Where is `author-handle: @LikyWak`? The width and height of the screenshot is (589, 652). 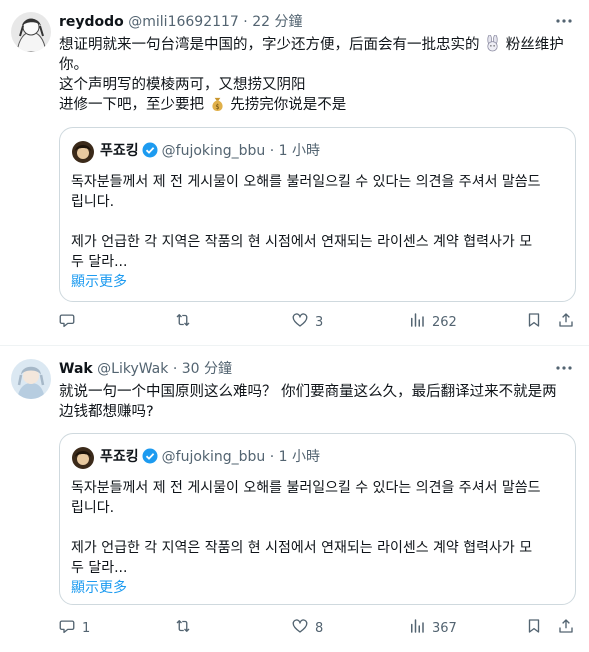
author-handle: @LikyWak is located at coordinates (132, 369).